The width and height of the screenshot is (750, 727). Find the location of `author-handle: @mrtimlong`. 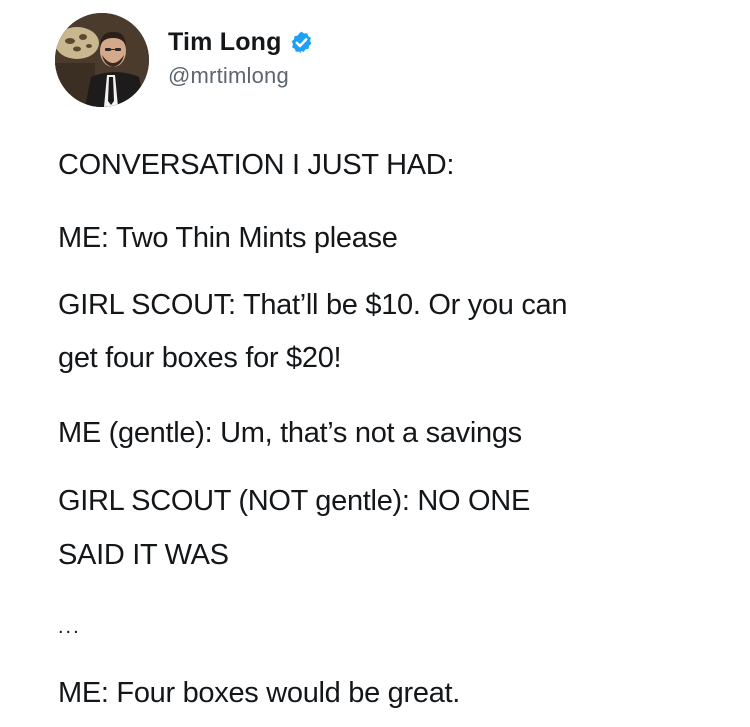

author-handle: @mrtimlong is located at coordinates (228, 76).